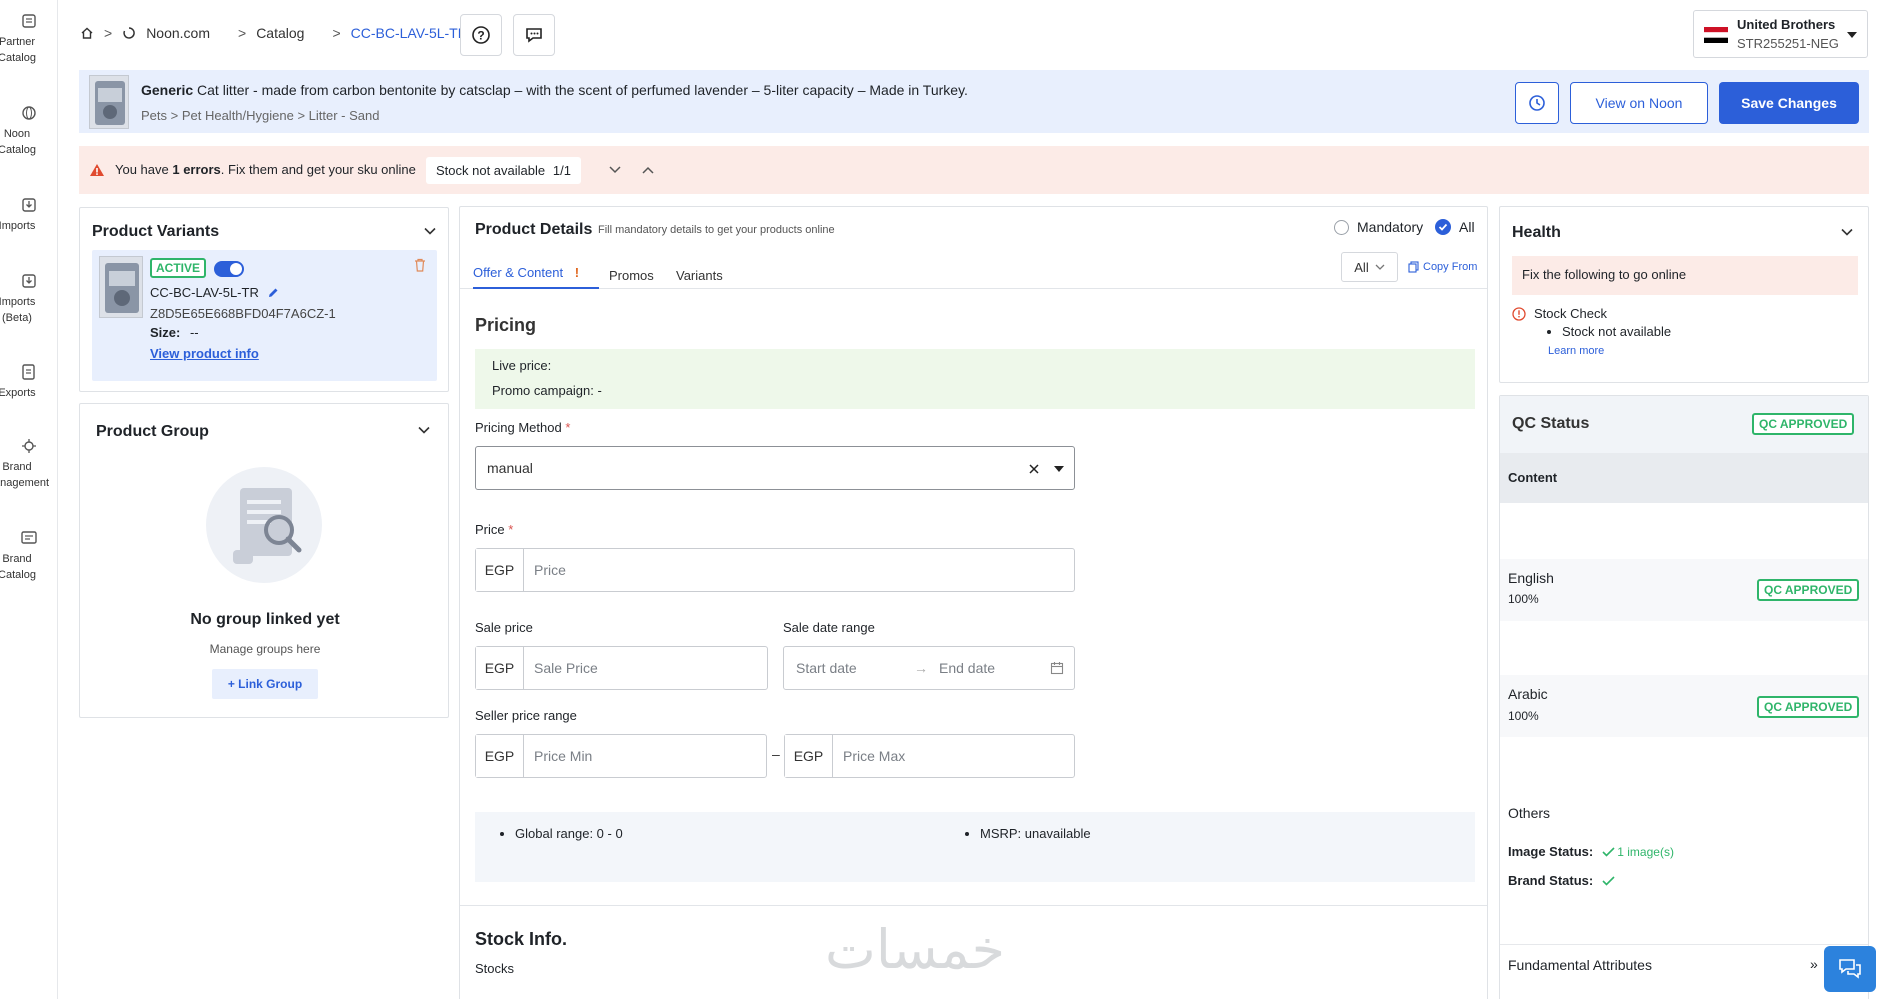 The image size is (1882, 999). What do you see at coordinates (29, 382) in the screenshot?
I see `nav-exports: Exports` at bounding box center [29, 382].